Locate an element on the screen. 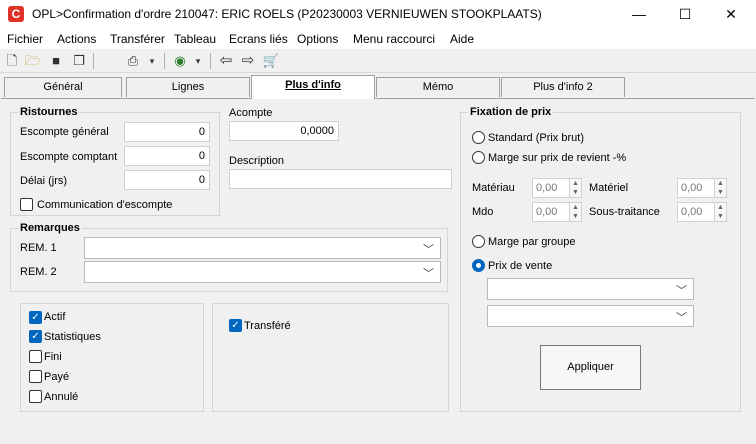  menu-transferer: Transférer is located at coordinates (137, 39).